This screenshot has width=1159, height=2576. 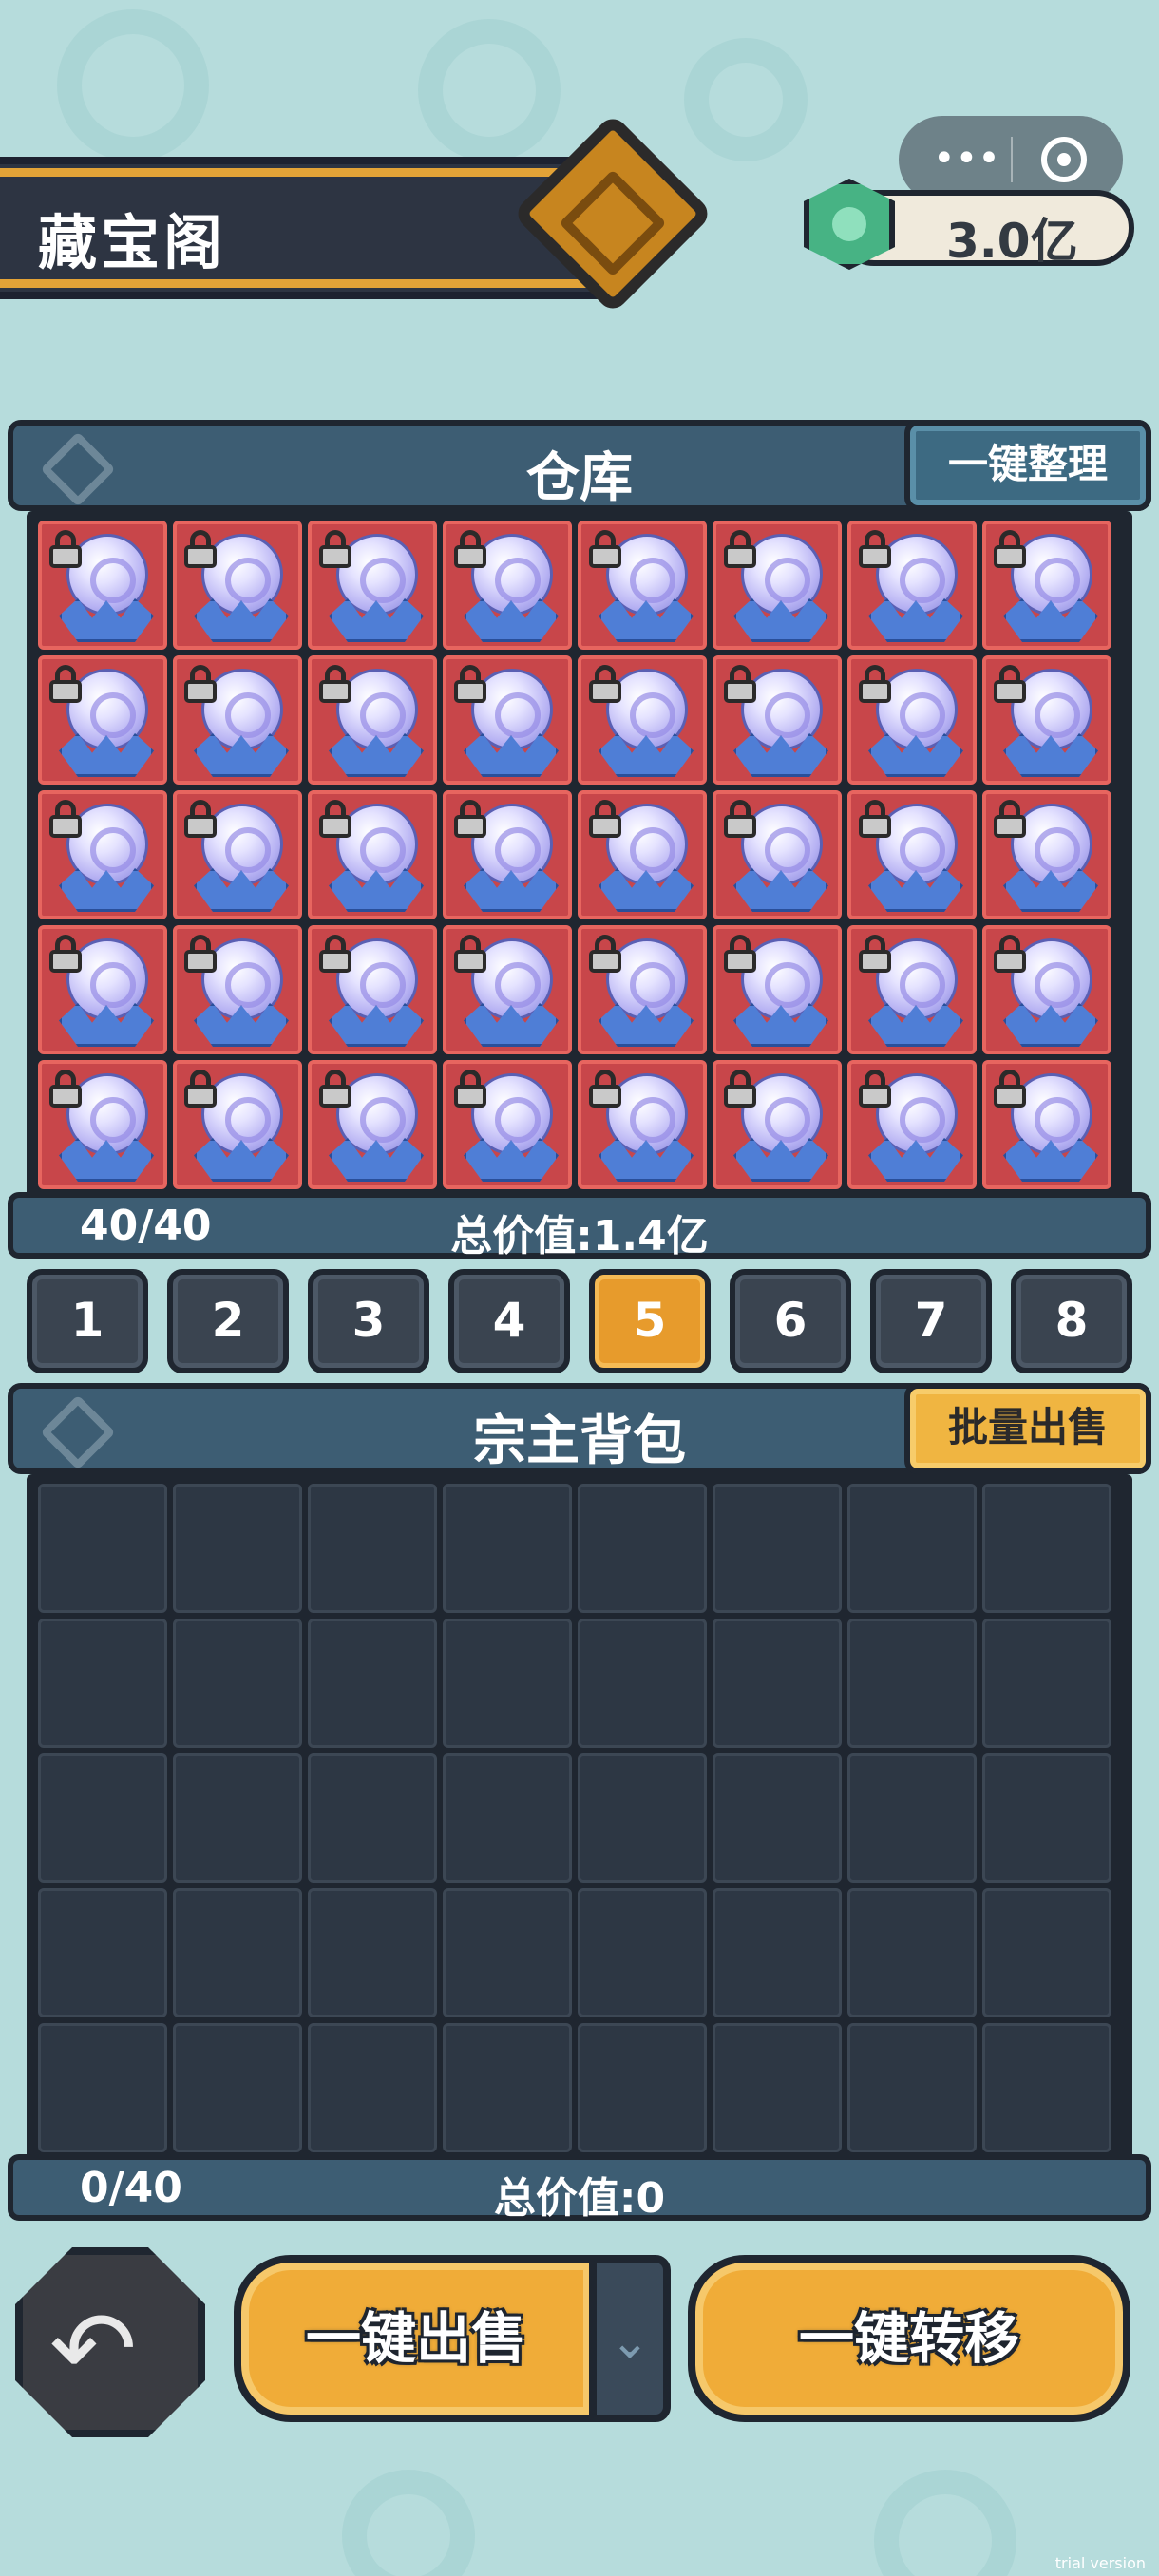 I want to click on page-tab-1: 1, so click(x=87, y=1321).